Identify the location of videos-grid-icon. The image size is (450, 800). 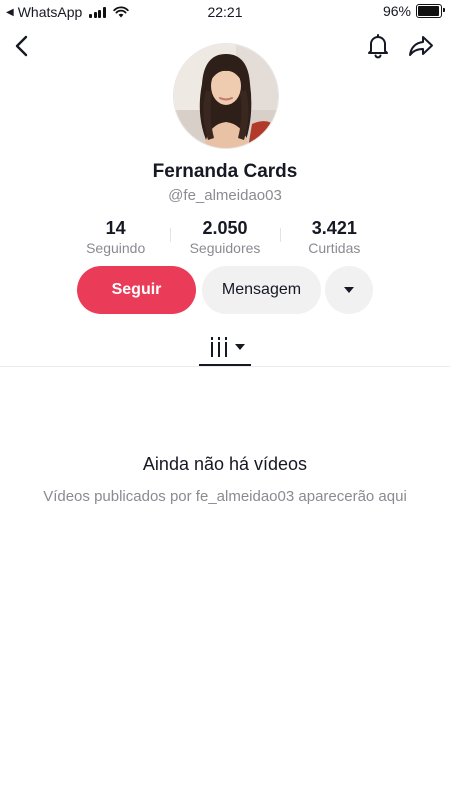
(227, 347).